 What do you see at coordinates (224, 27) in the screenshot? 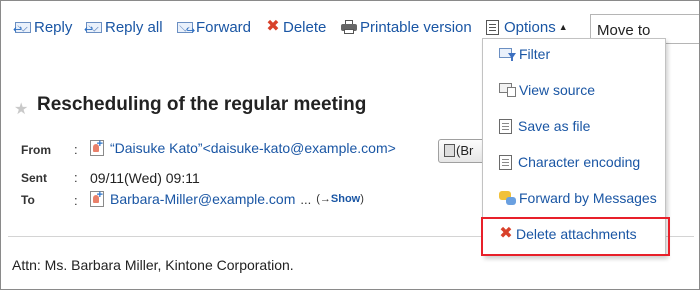
I see `forward-label: Forward` at bounding box center [224, 27].